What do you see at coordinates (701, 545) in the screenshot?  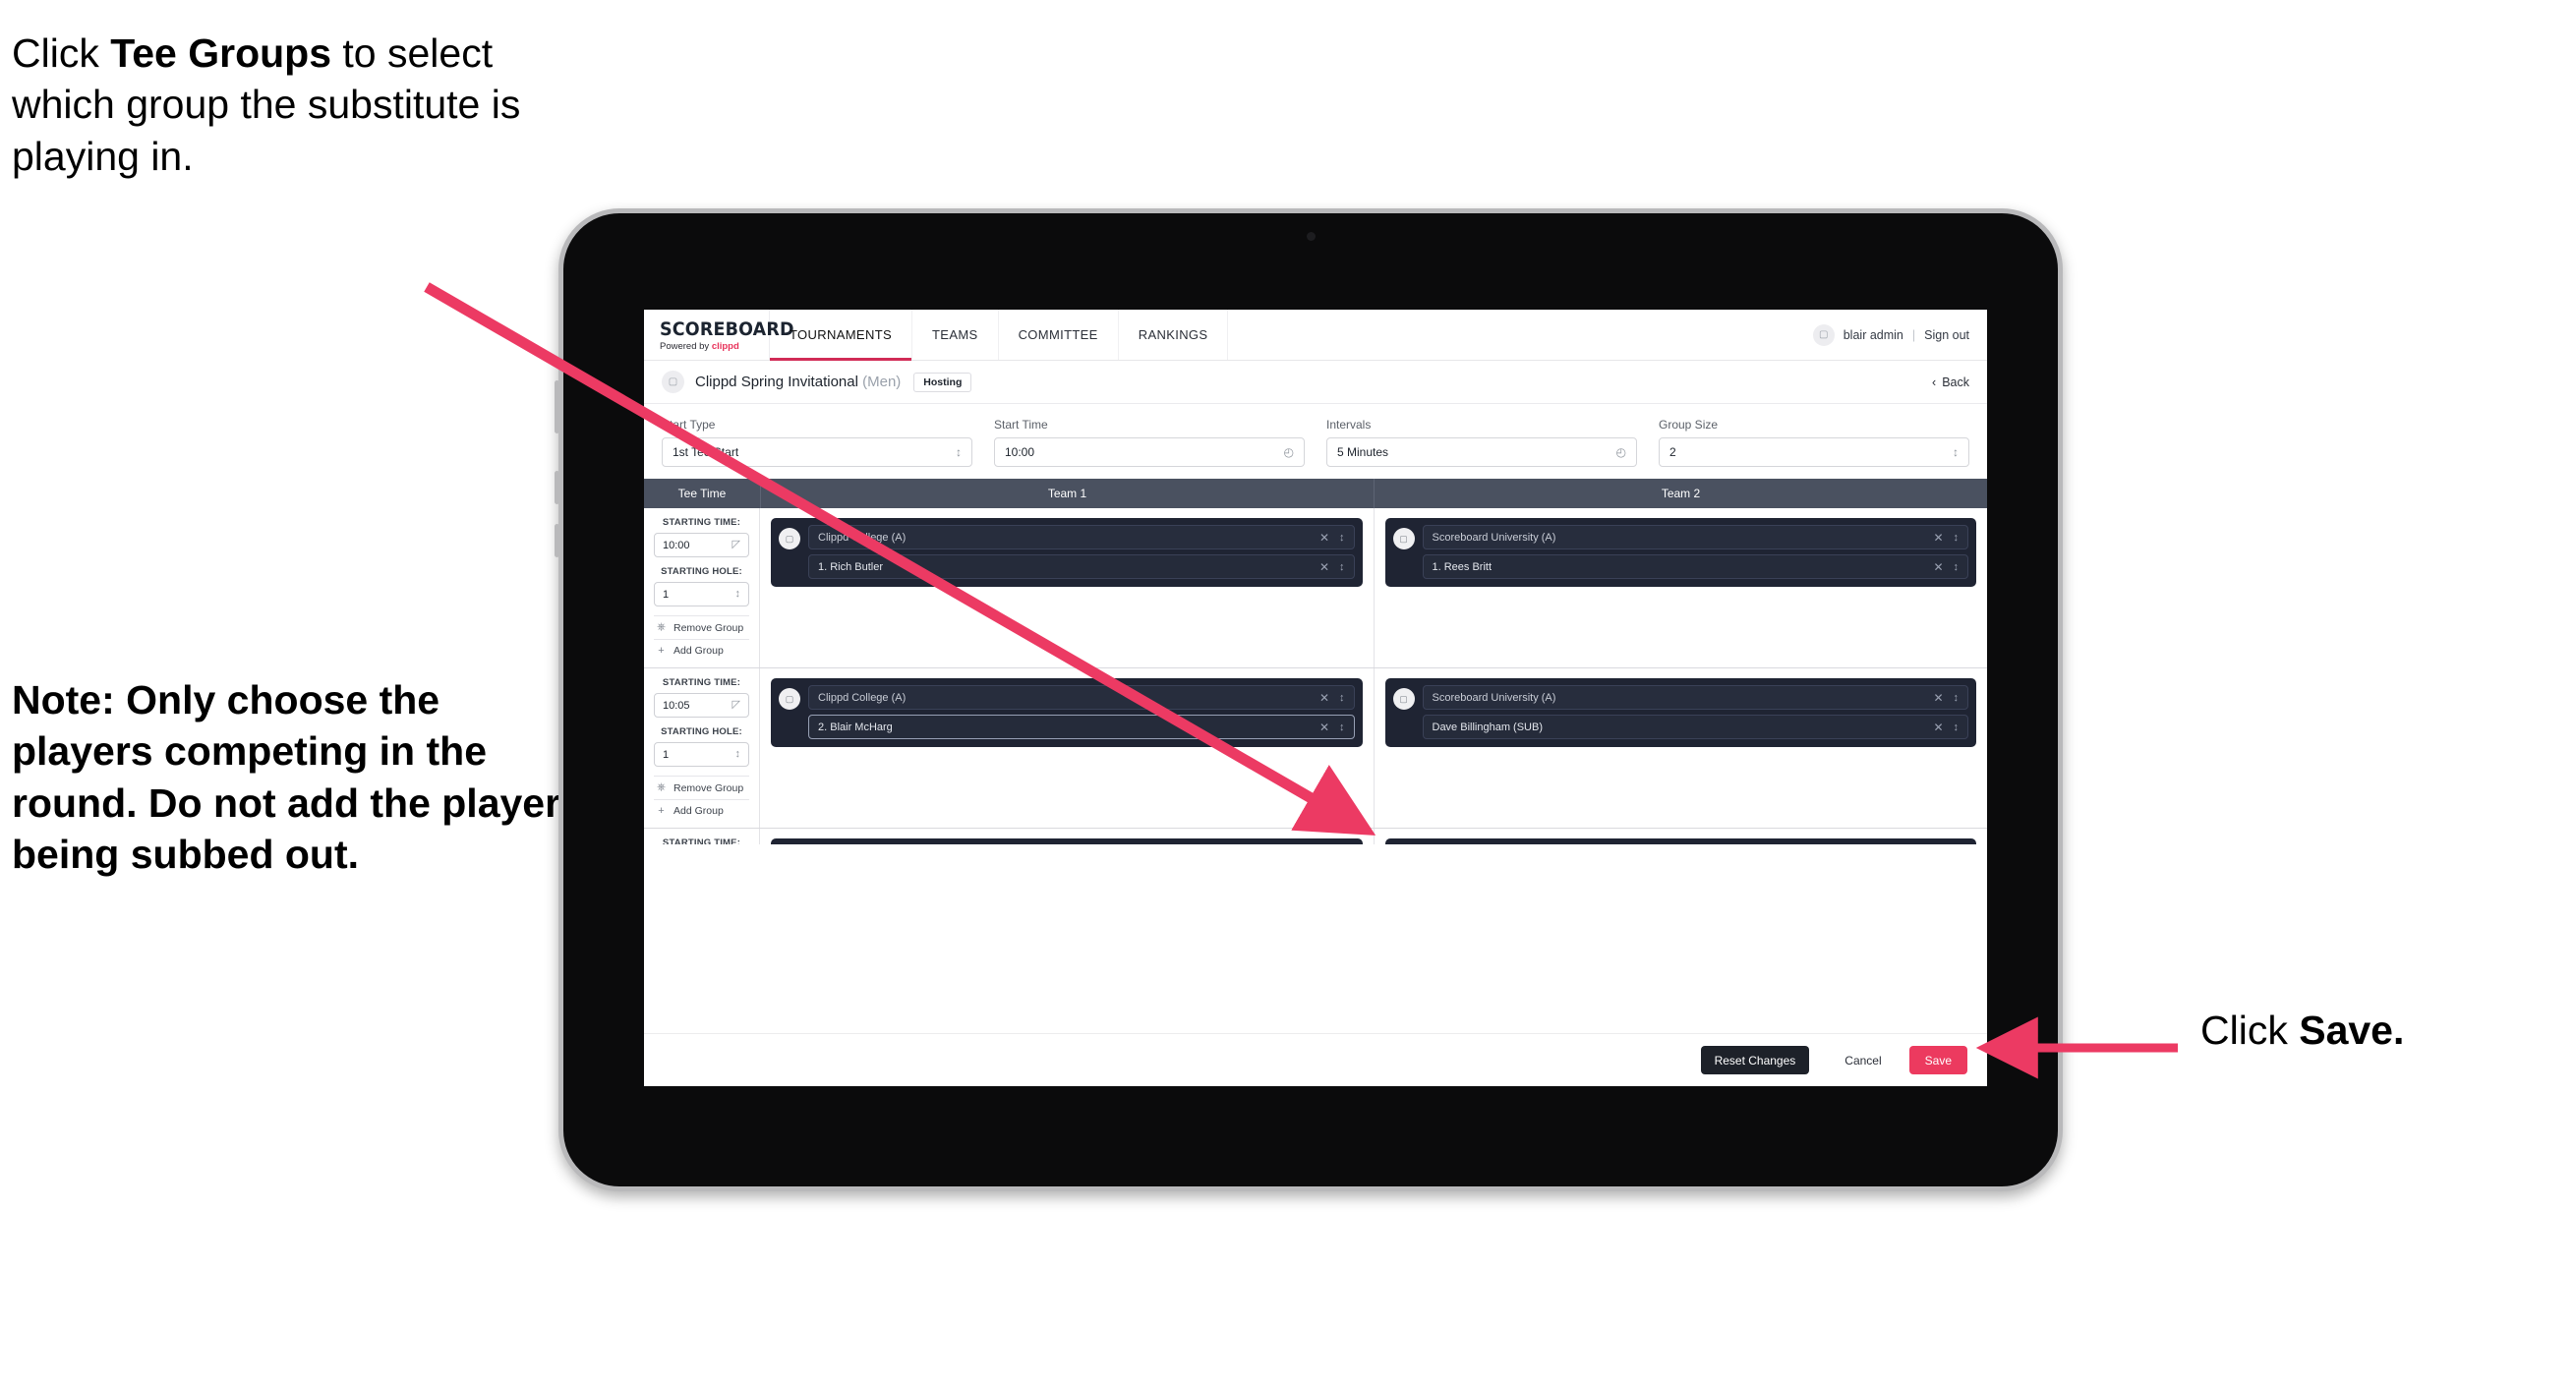 I see `starting-time-input-group-1: 10:00 ◸` at bounding box center [701, 545].